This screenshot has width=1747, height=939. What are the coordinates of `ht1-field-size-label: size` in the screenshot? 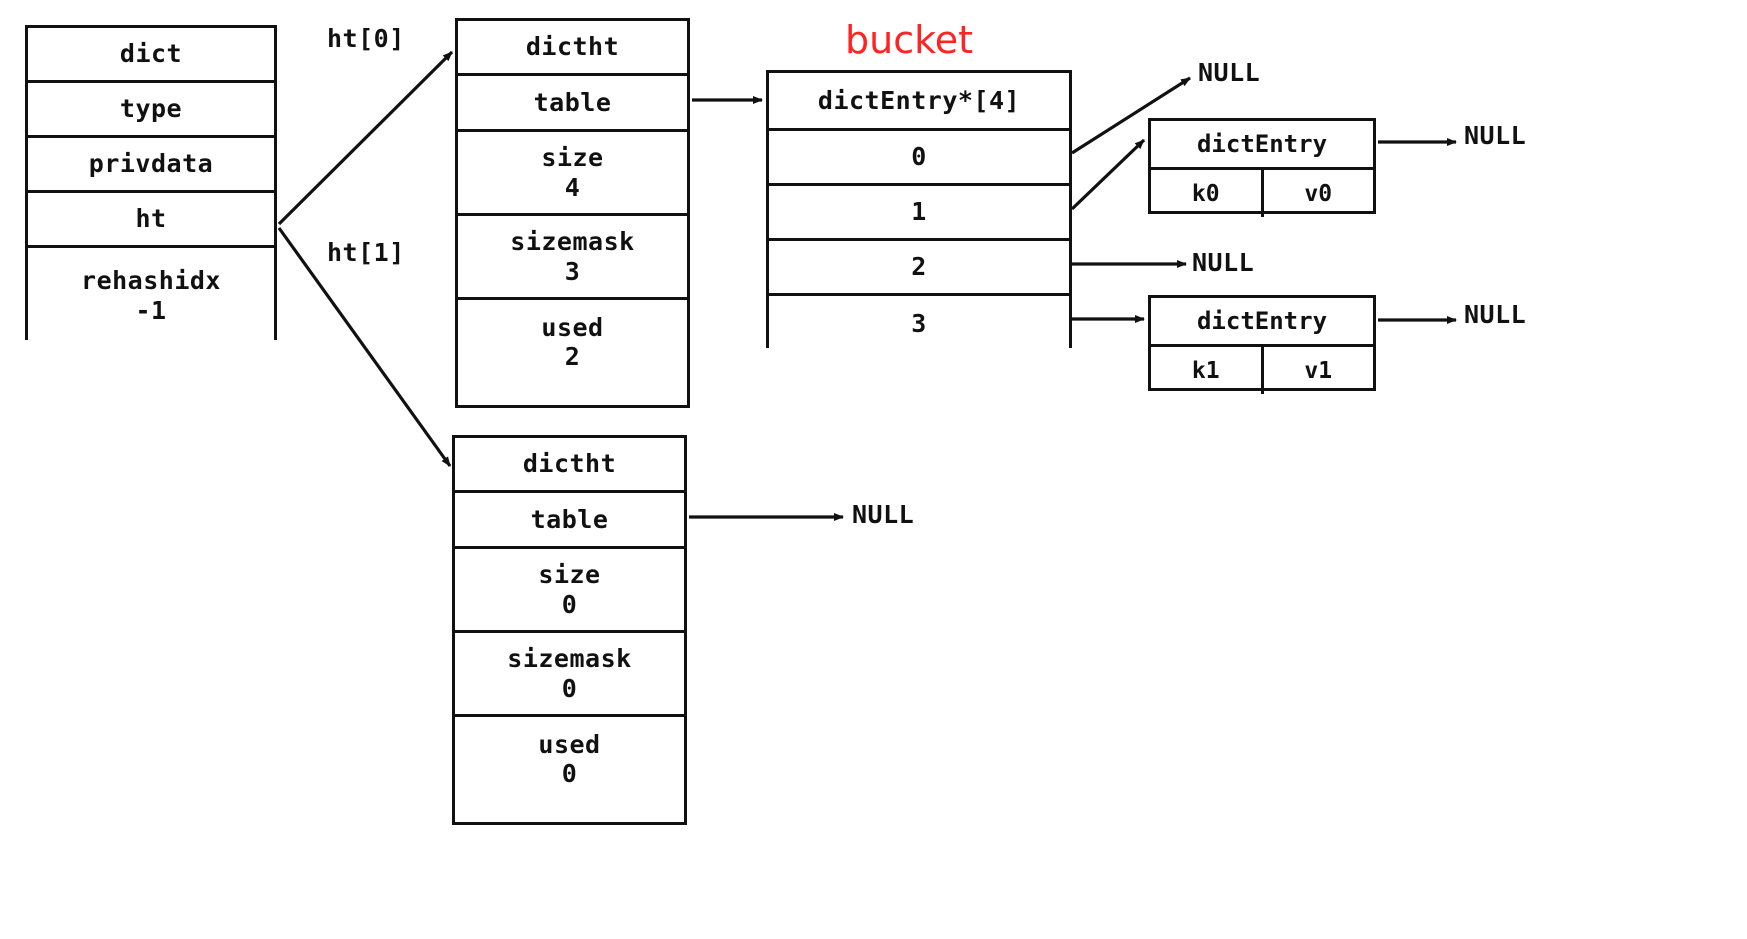 It's located at (569, 574).